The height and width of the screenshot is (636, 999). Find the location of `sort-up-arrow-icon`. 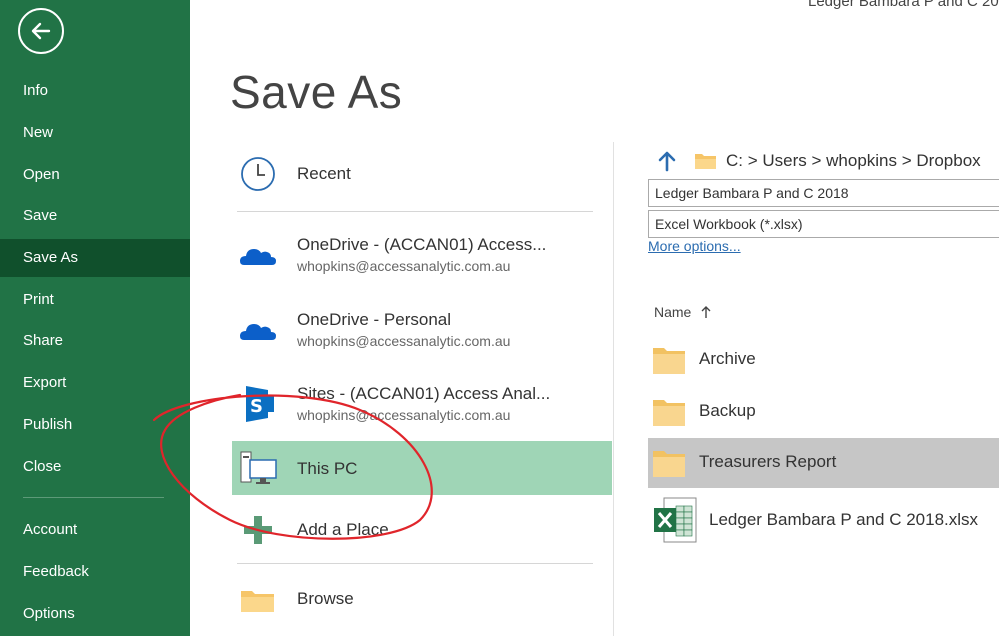

sort-up-arrow-icon is located at coordinates (706, 312).